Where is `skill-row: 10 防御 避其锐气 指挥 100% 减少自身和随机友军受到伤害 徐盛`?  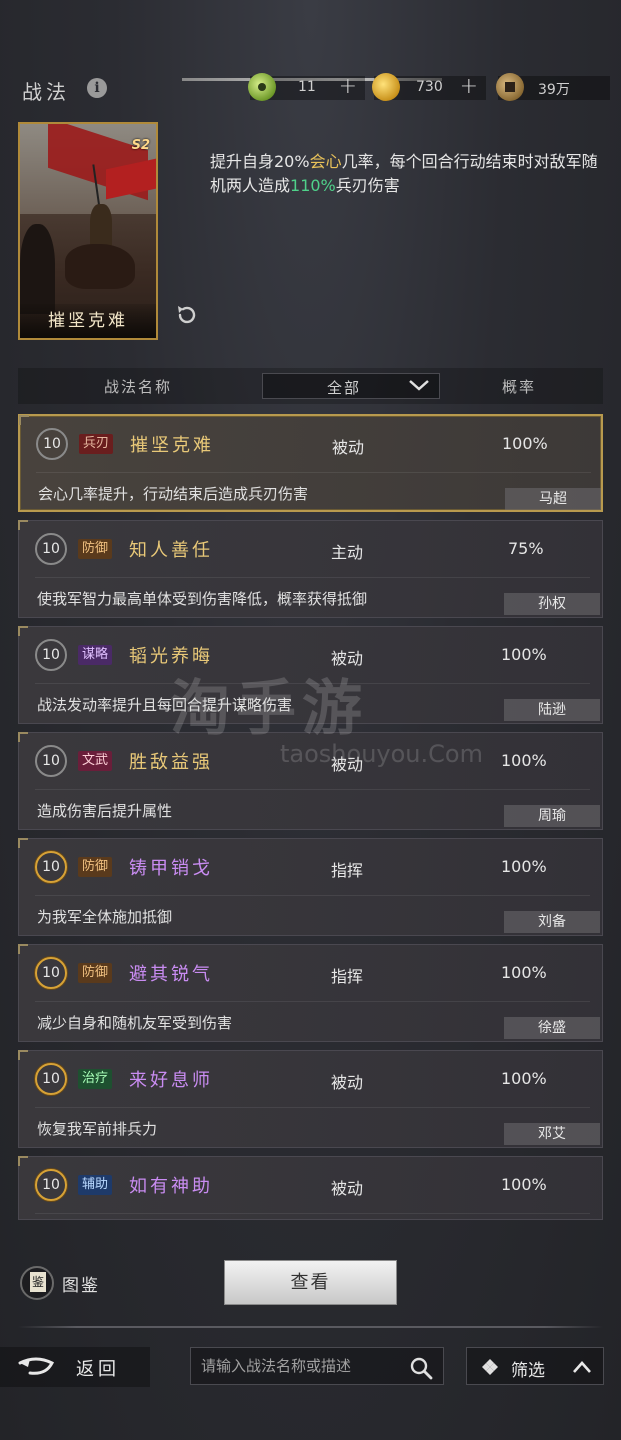
skill-row: 10 防御 避其锐气 指挥 100% 减少自身和随机友军受到伤害 徐盛 is located at coordinates (310, 993).